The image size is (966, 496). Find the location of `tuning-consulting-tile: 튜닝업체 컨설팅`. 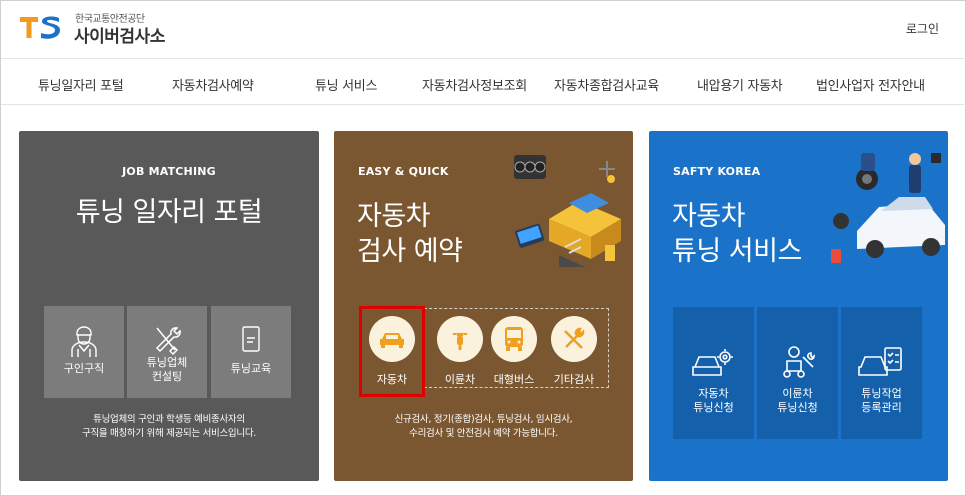

tuning-consulting-tile: 튜닝업체 컨설팅 is located at coordinates (167, 352).